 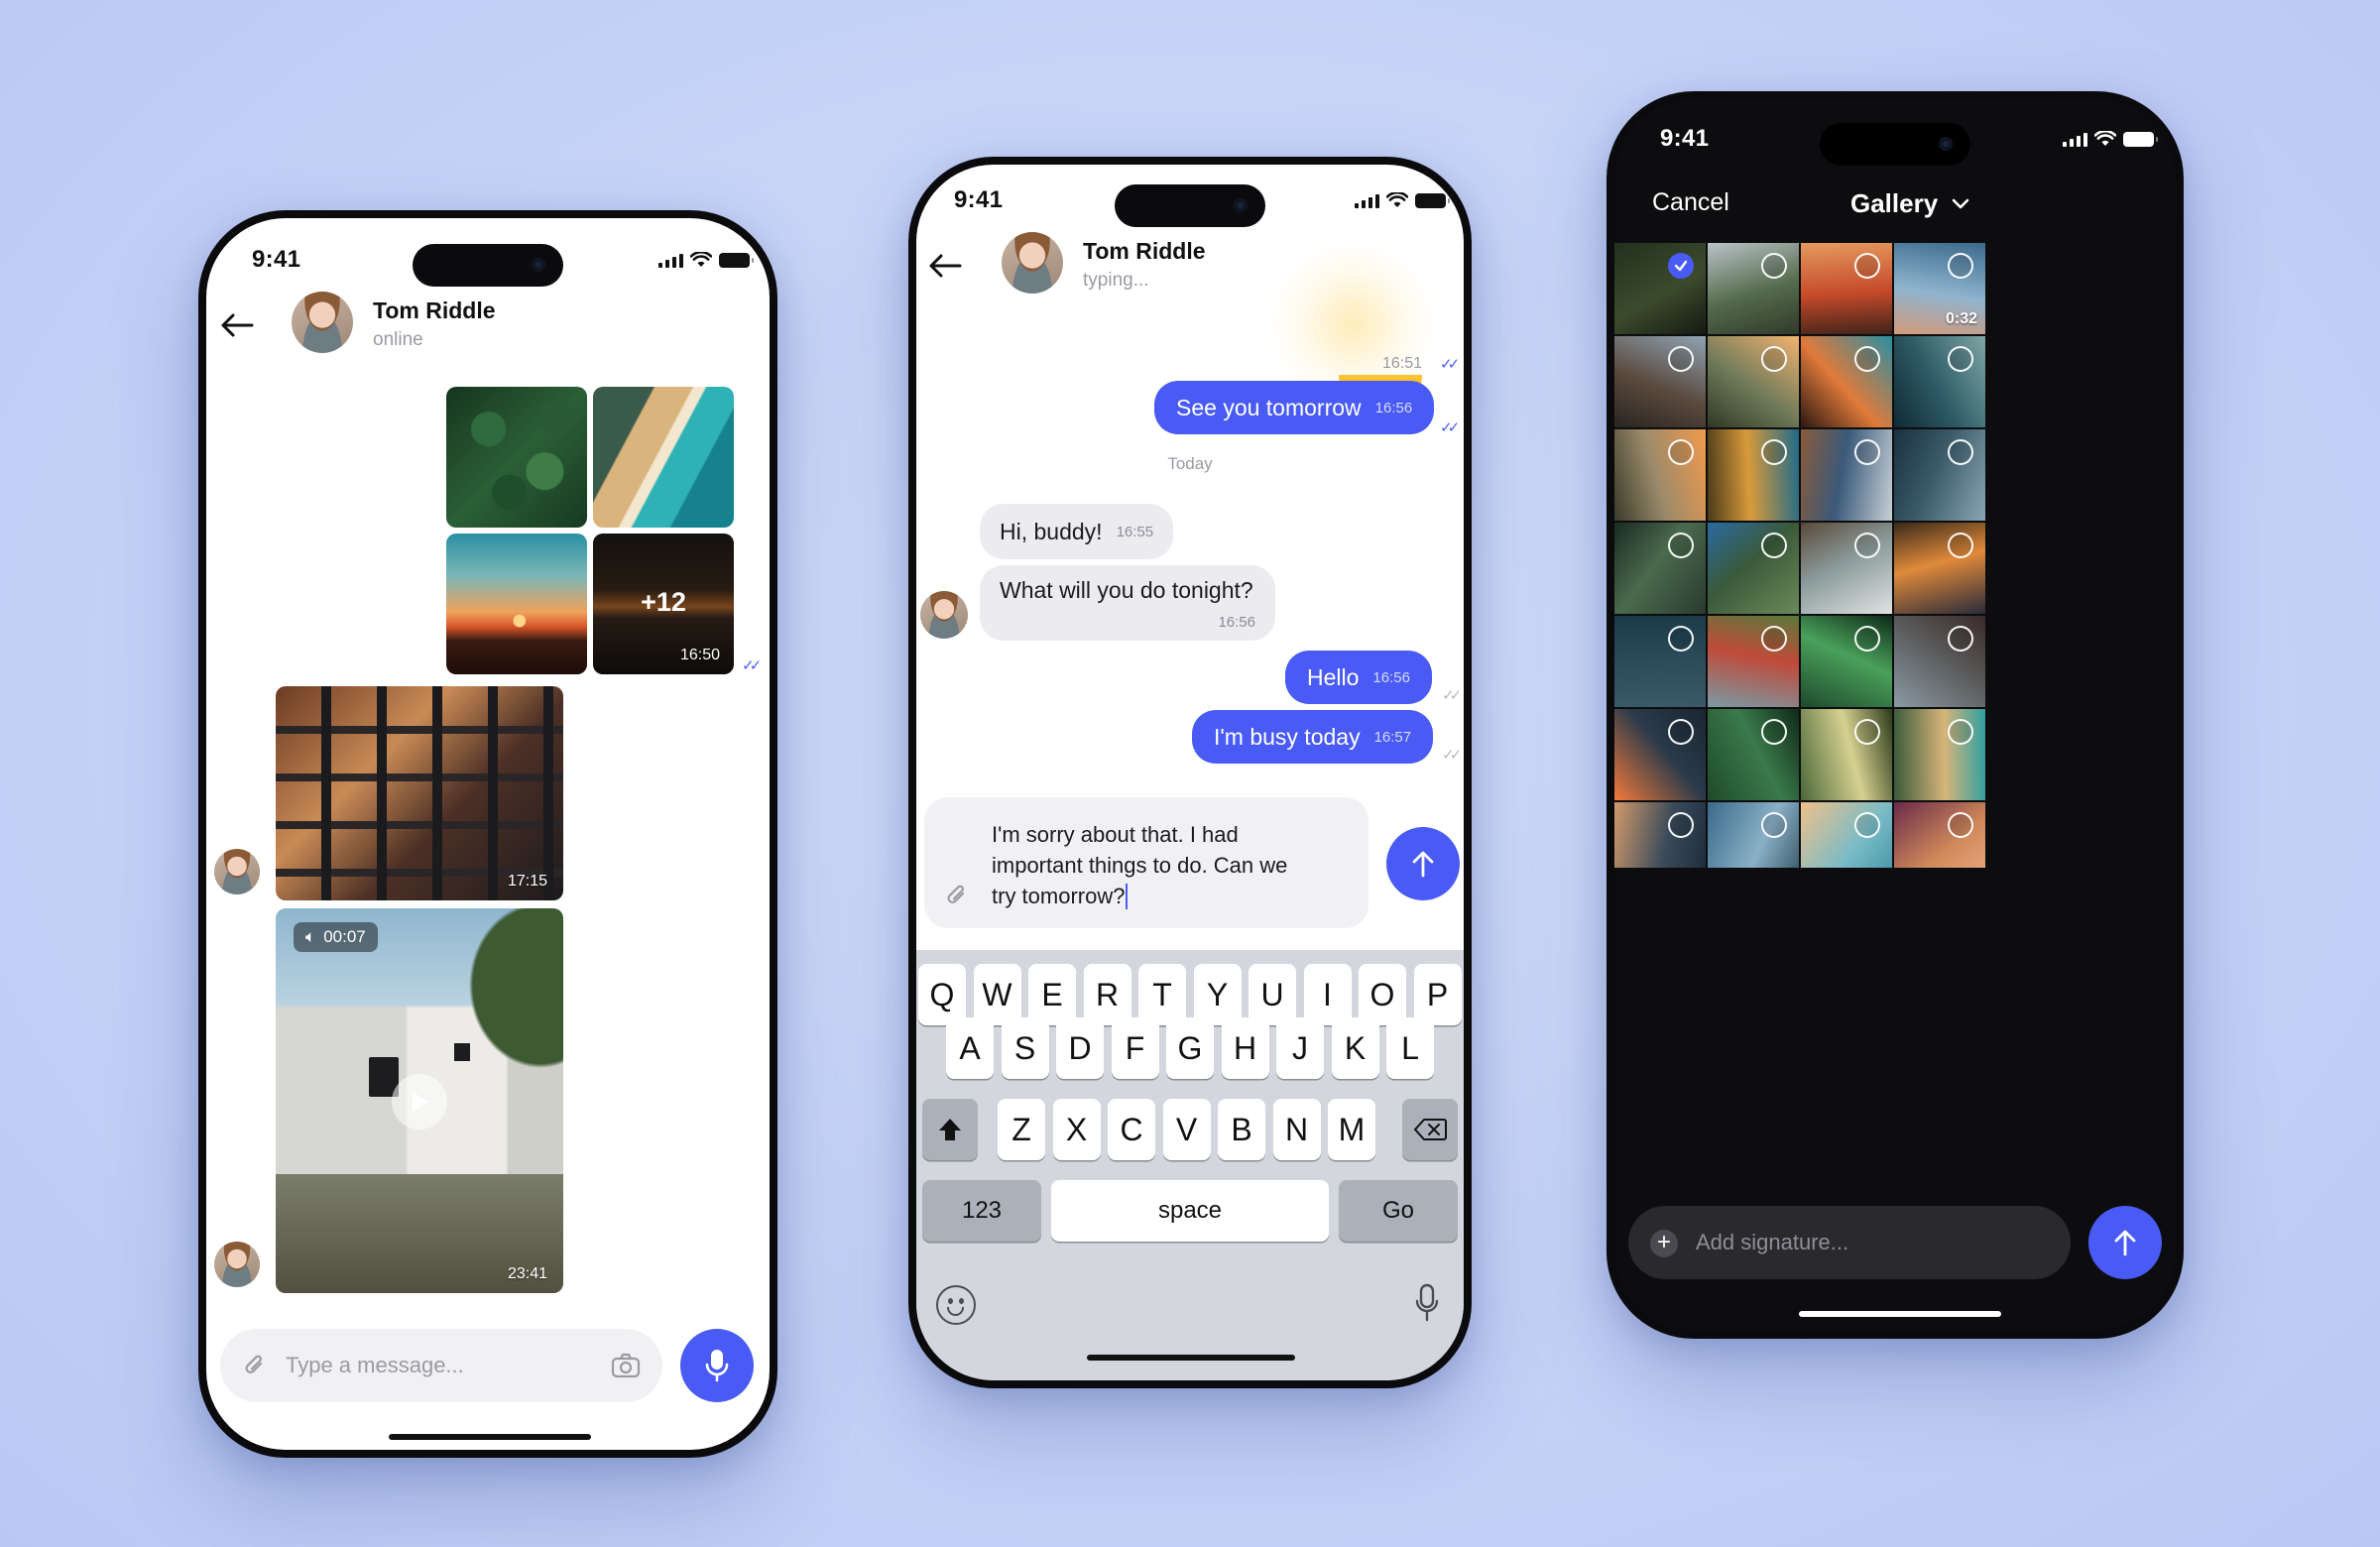 What do you see at coordinates (1909, 203) in the screenshot?
I see `gallery-album-selector: Gallery` at bounding box center [1909, 203].